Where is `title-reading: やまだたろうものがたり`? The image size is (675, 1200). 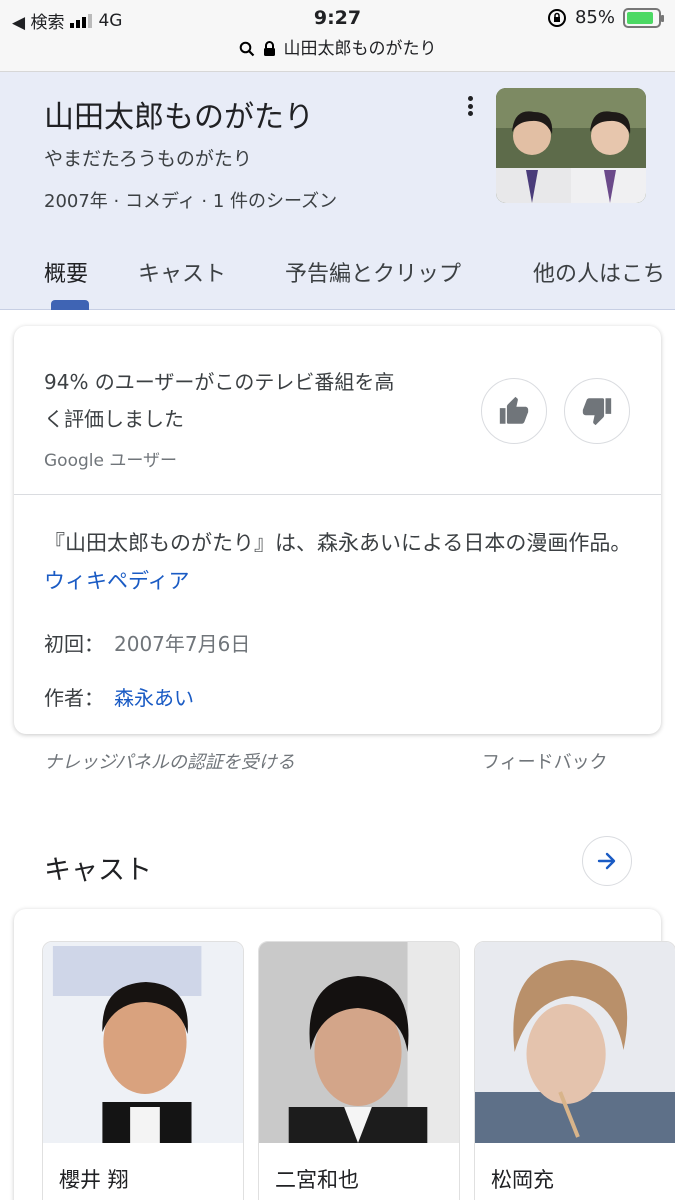 title-reading: やまだたろうものがたり is located at coordinates (148, 159).